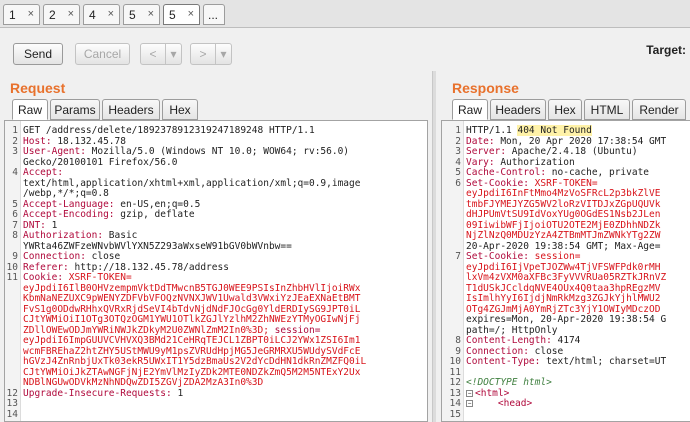 The image size is (690, 422). What do you see at coordinates (185, 404) in the screenshot?
I see `code-line: 13` at bounding box center [185, 404].